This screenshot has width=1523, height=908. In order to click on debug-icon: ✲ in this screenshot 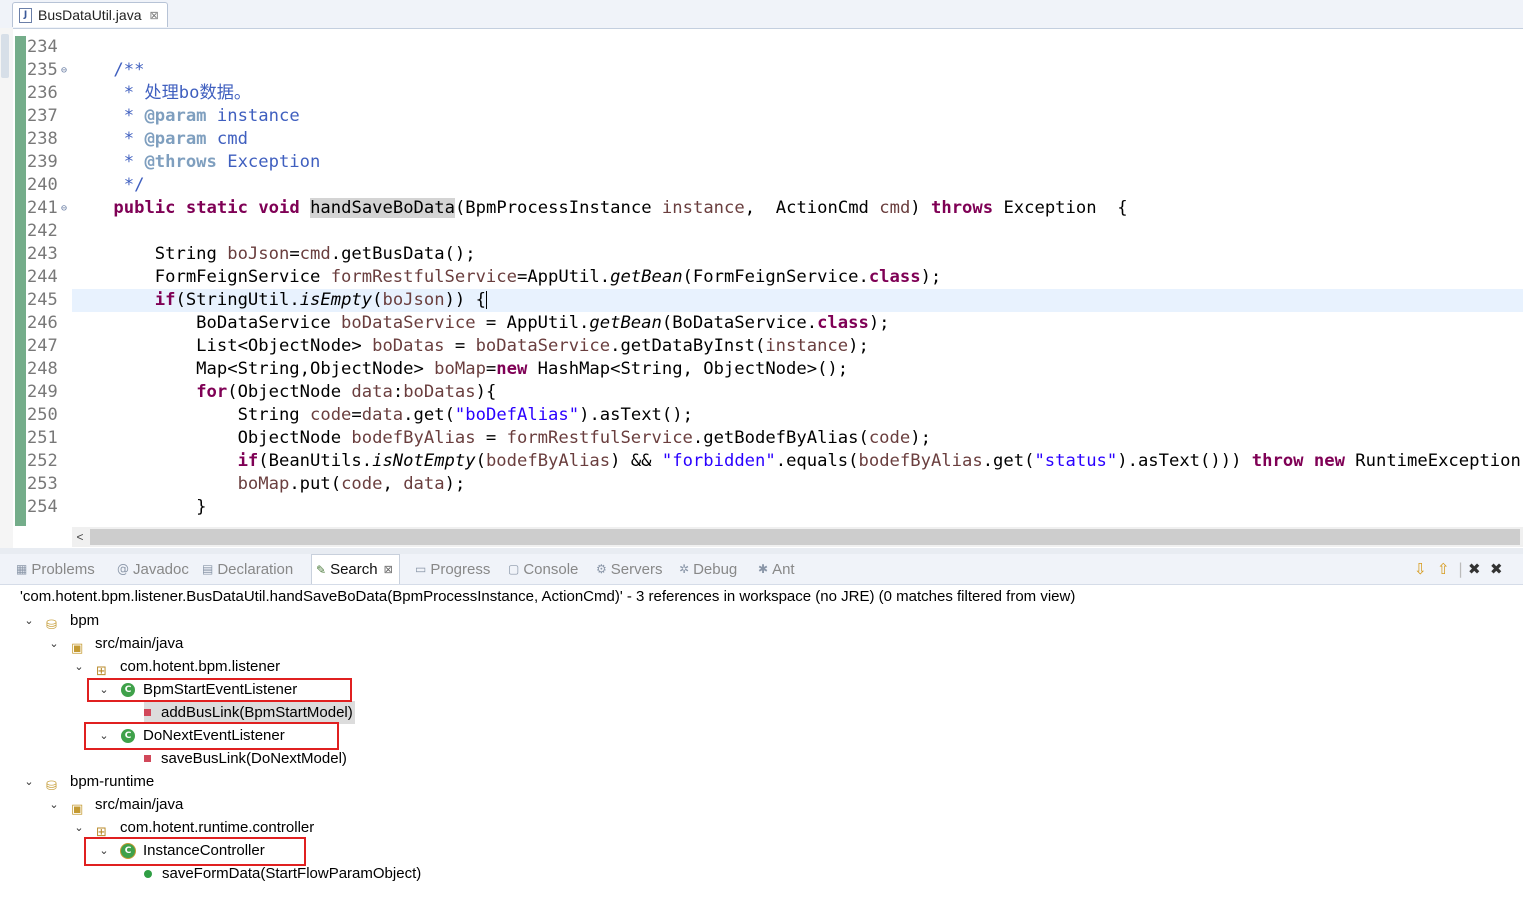, I will do `click(684, 569)`.